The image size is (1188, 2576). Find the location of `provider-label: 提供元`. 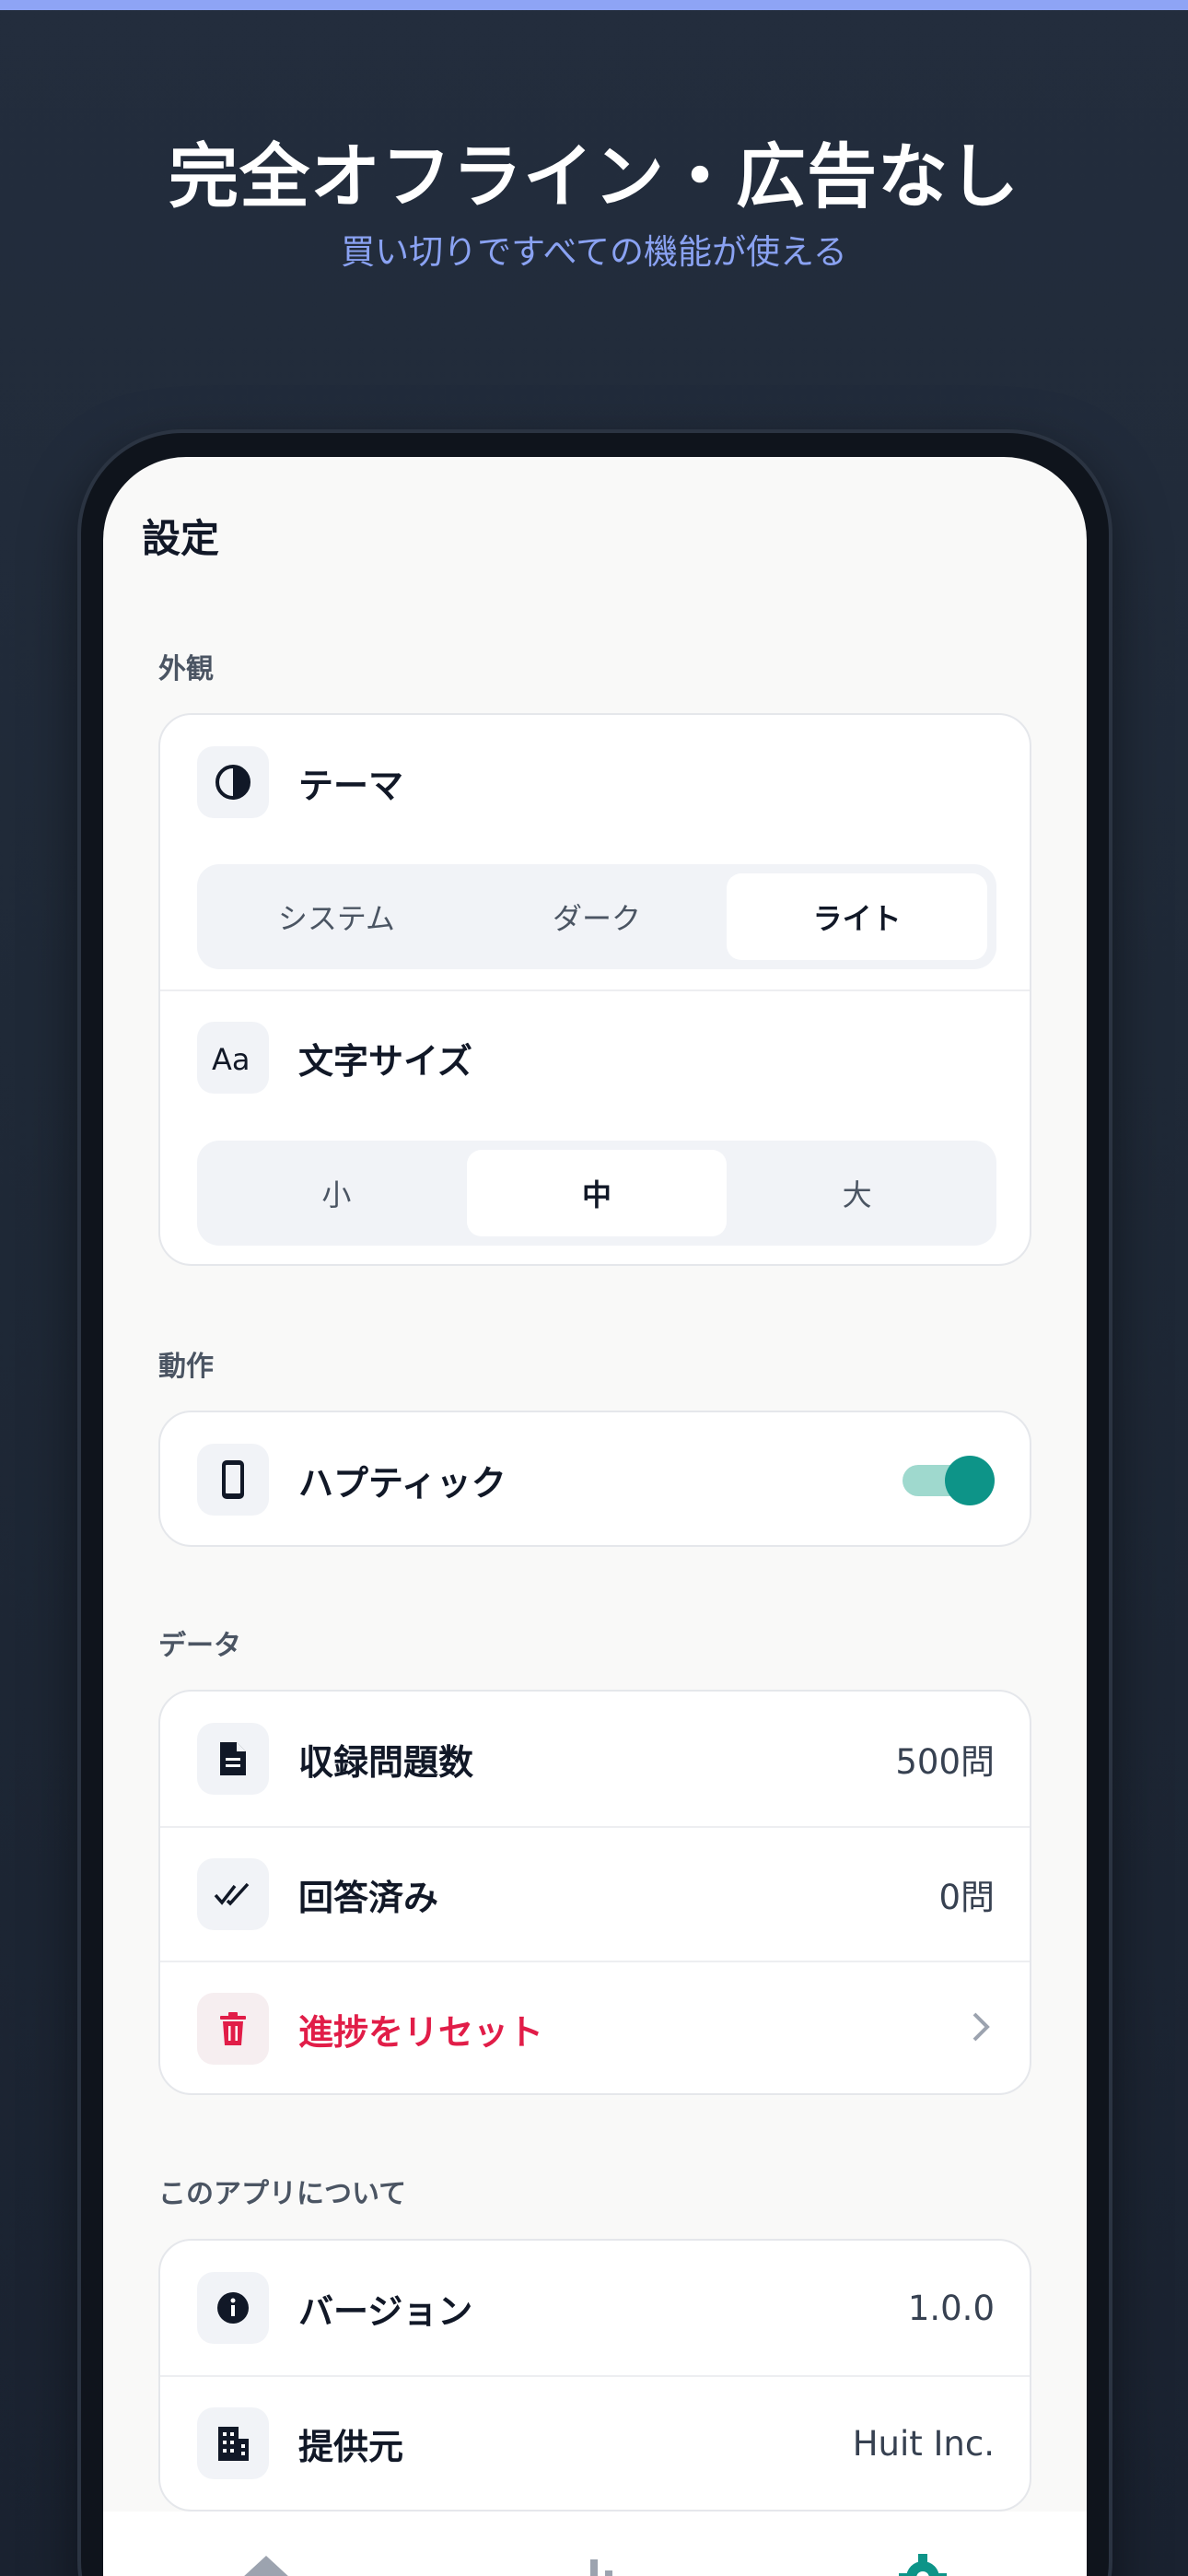

provider-label: 提供元 is located at coordinates (351, 2447).